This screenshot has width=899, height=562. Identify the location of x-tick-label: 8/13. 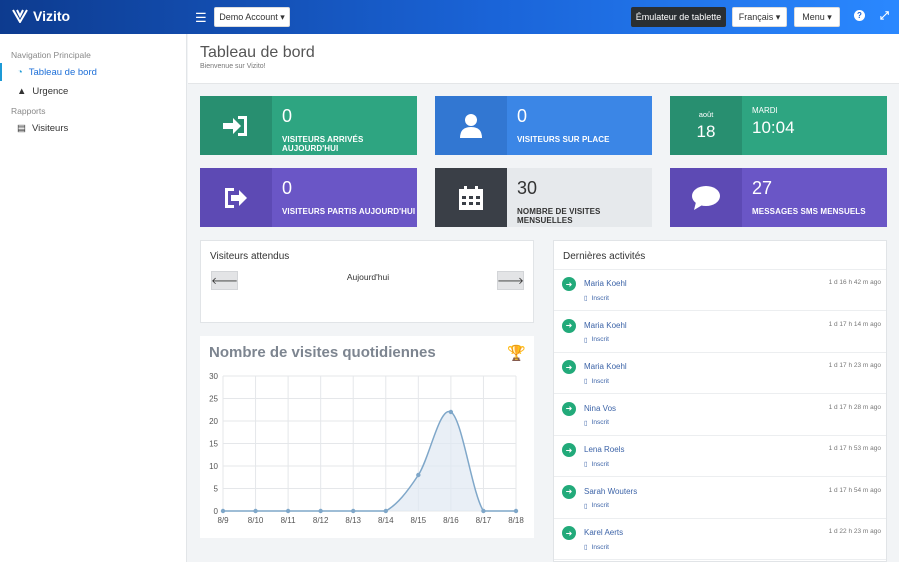
(353, 520).